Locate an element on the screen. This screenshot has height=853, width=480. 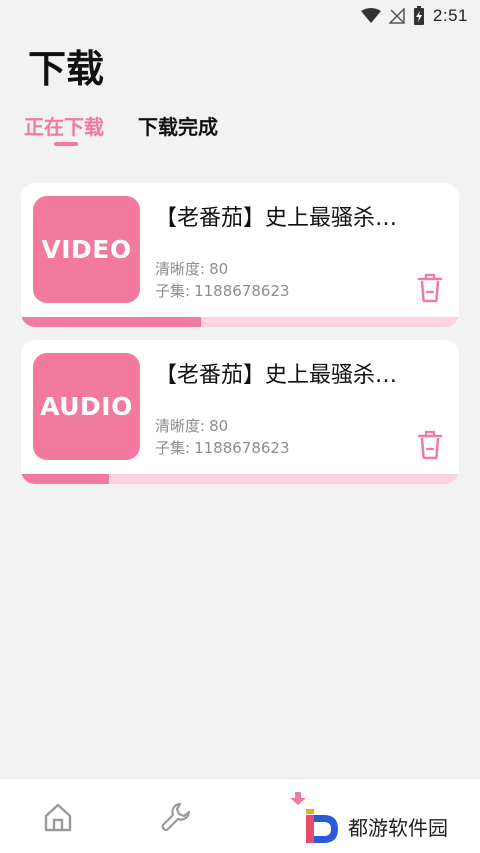
bottom-nav: 都游软件园 is located at coordinates (240, 815).